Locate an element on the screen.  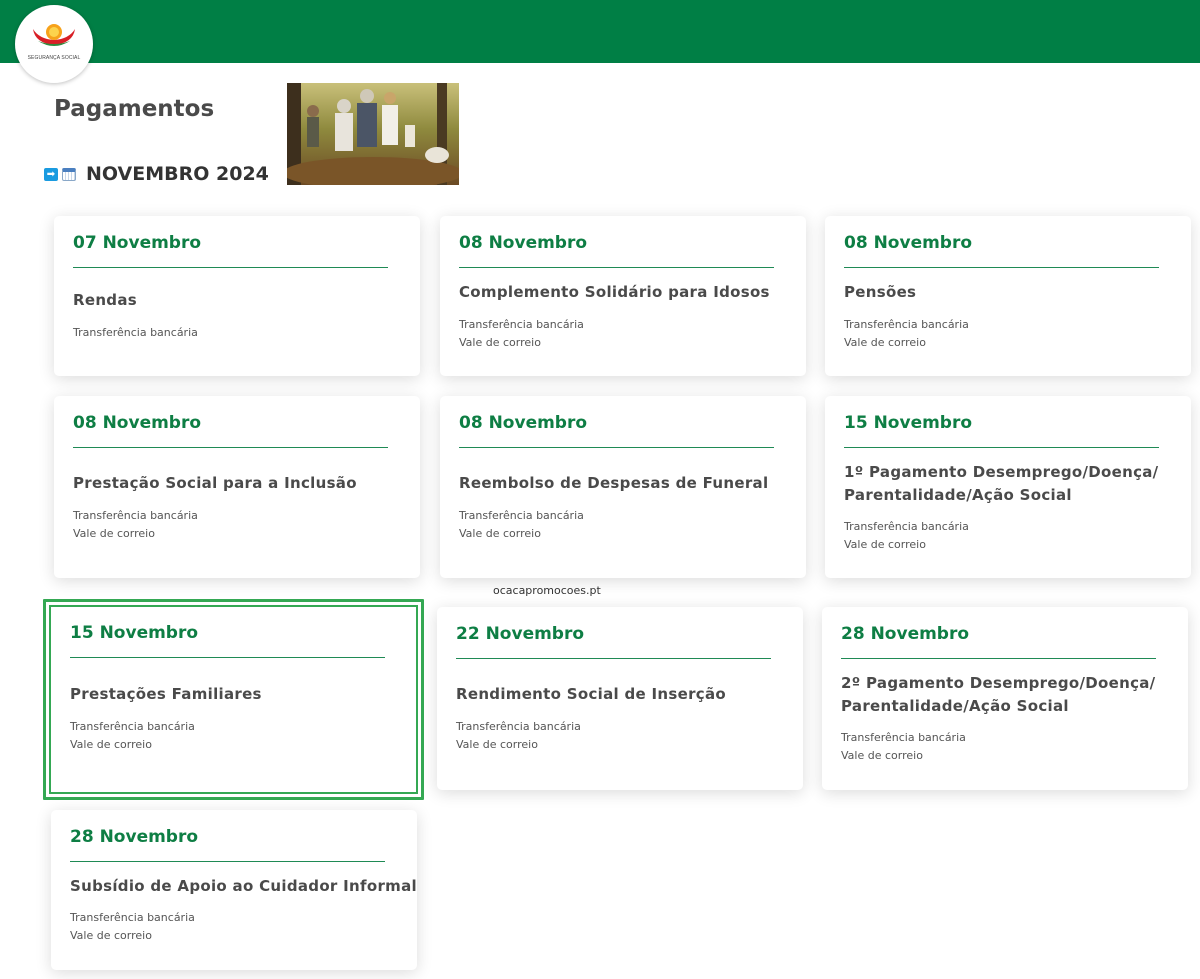
payment-title-line: 2º Pagamento Desemprego/Doença/ is located at coordinates (998, 683).